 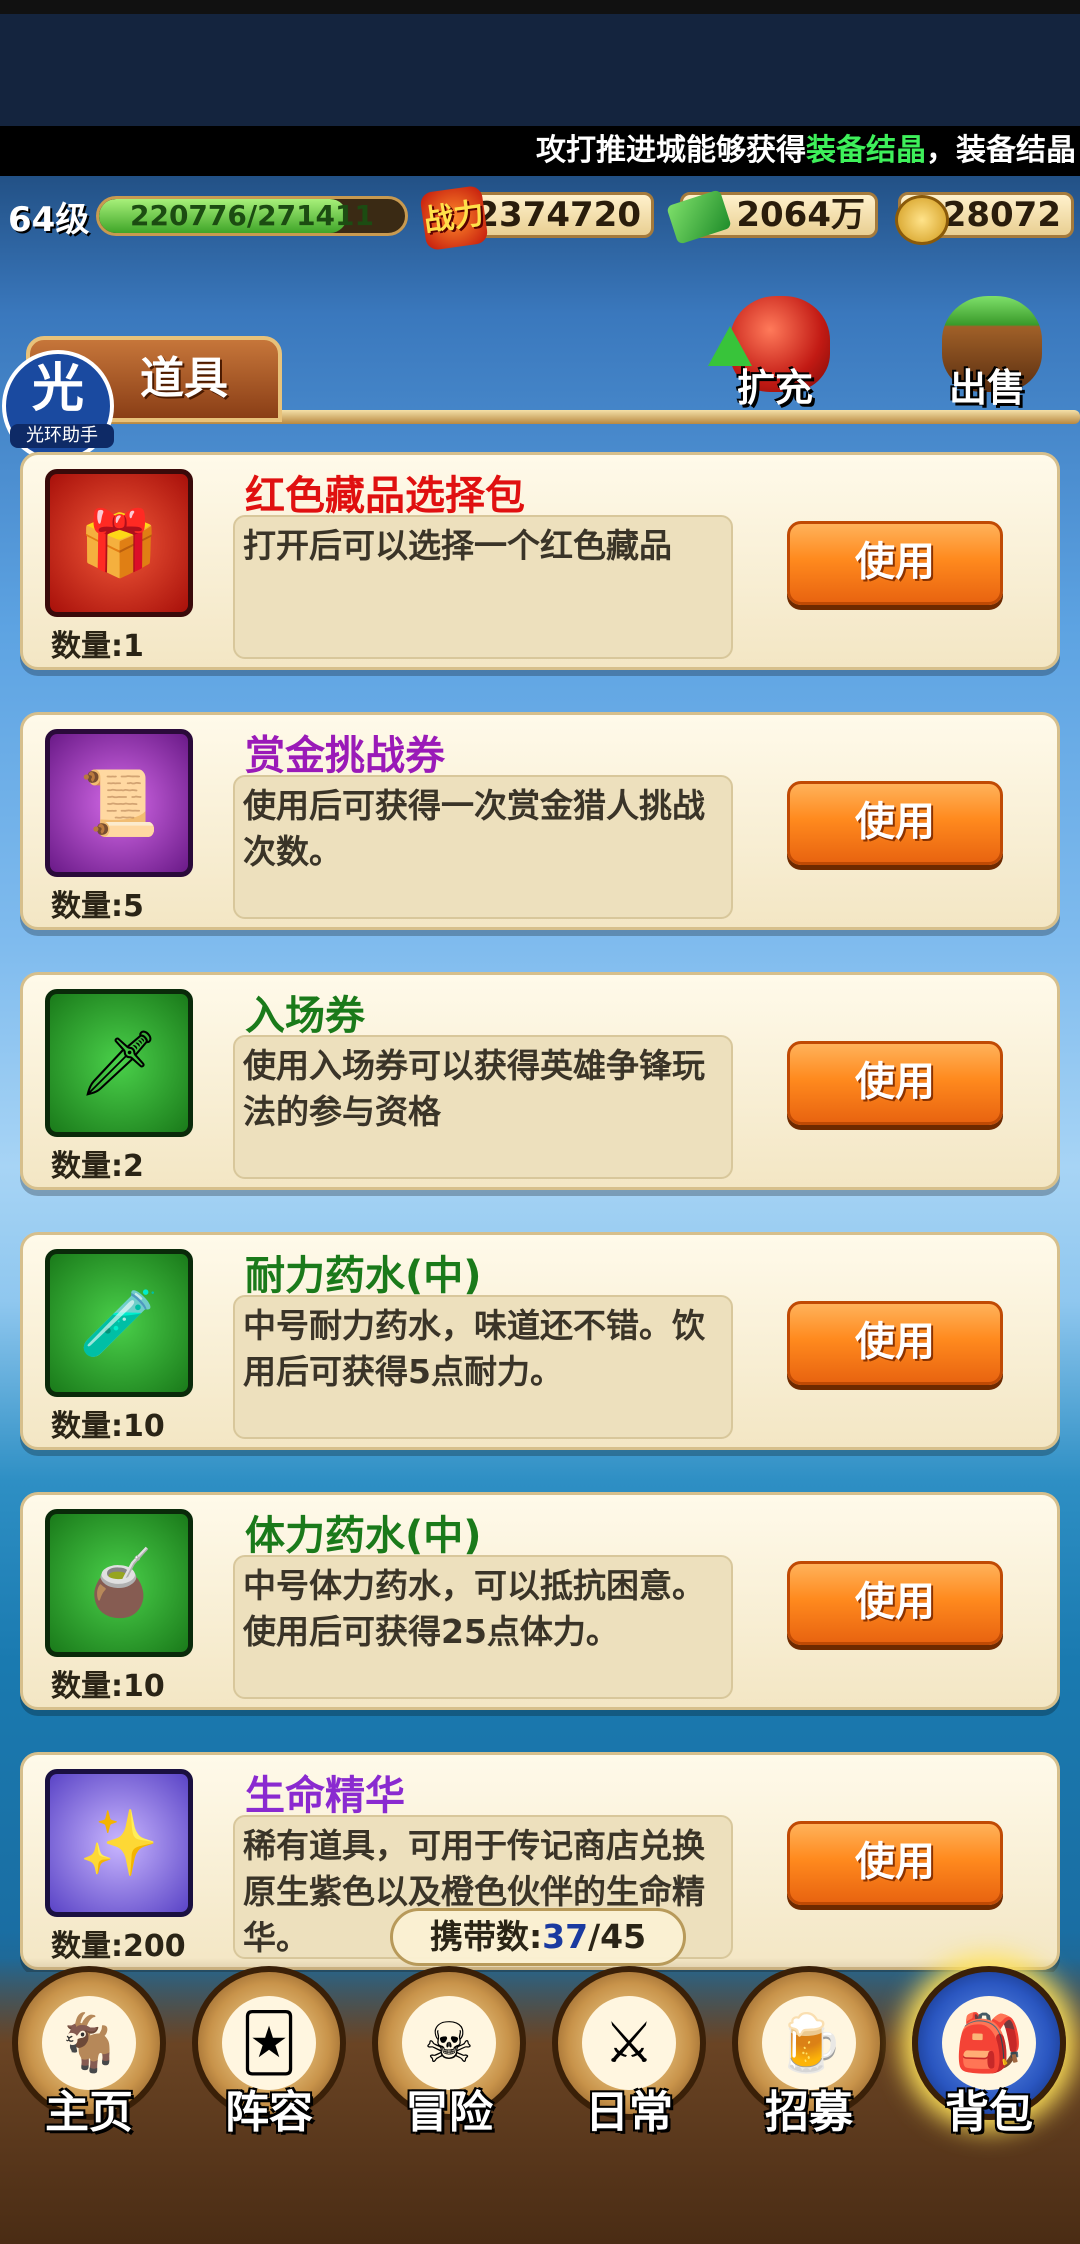 I want to click on nav-label: 招募, so click(x=809, y=2112).